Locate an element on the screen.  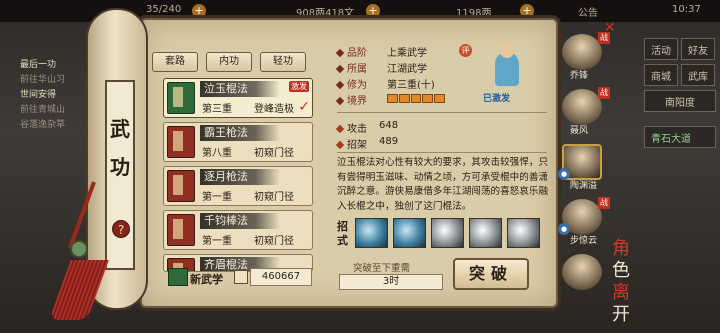
moves-list is located at coordinates (447, 233).